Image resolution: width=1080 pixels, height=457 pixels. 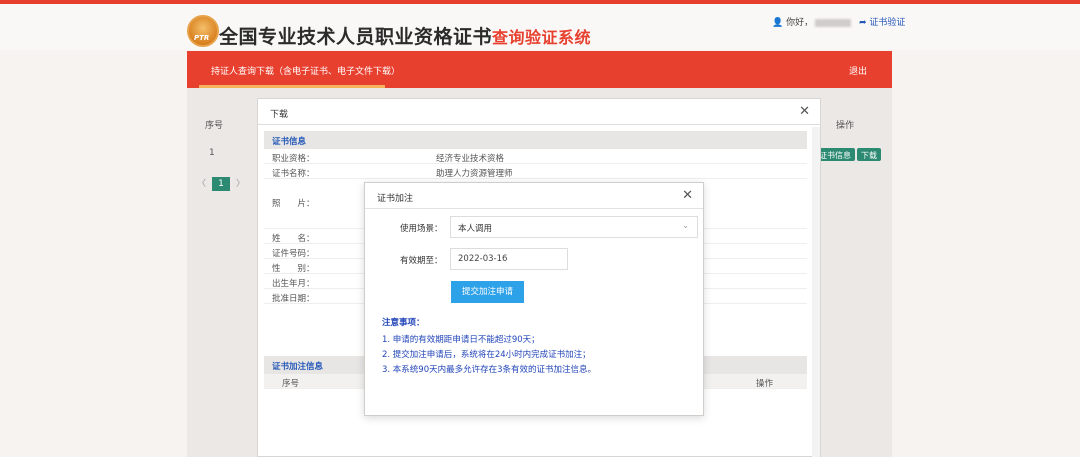 I want to click on expire-date-input: 2022-03-16, so click(x=509, y=259).